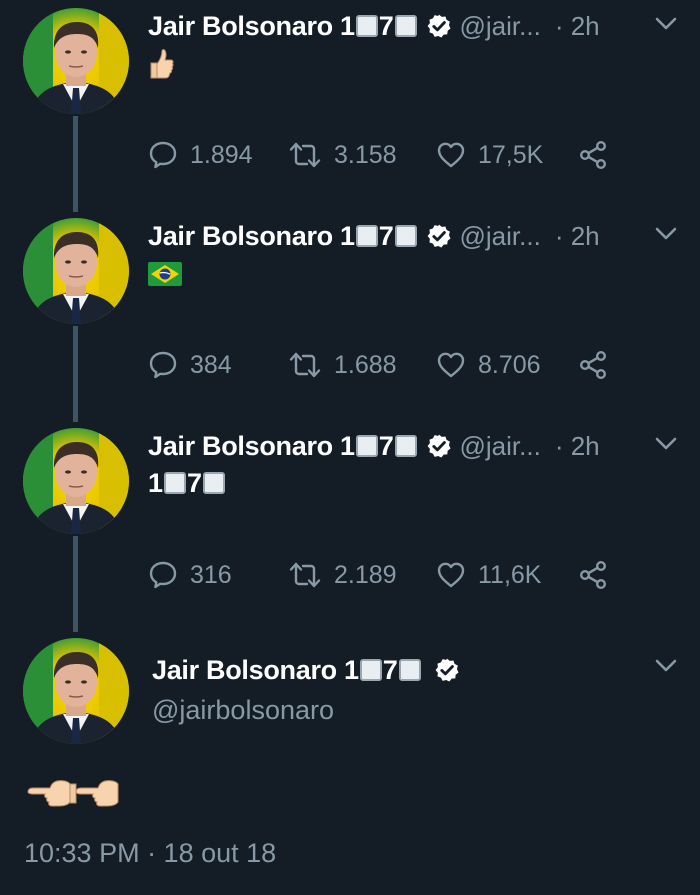  I want to click on tweet-text: 17, so click(187, 483).